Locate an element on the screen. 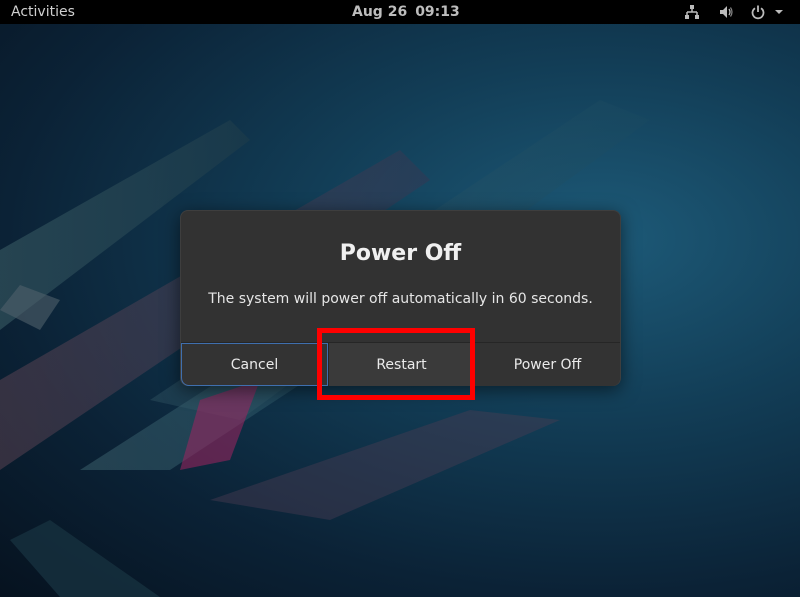 This screenshot has width=800, height=597. power-off-button: Power Off is located at coordinates (547, 364).